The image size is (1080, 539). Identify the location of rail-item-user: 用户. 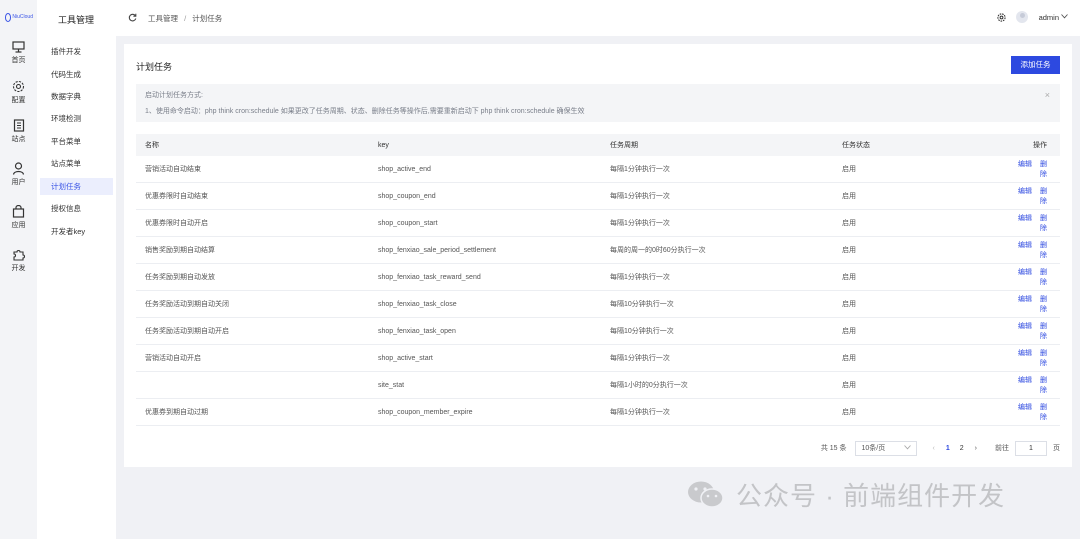
(18, 174).